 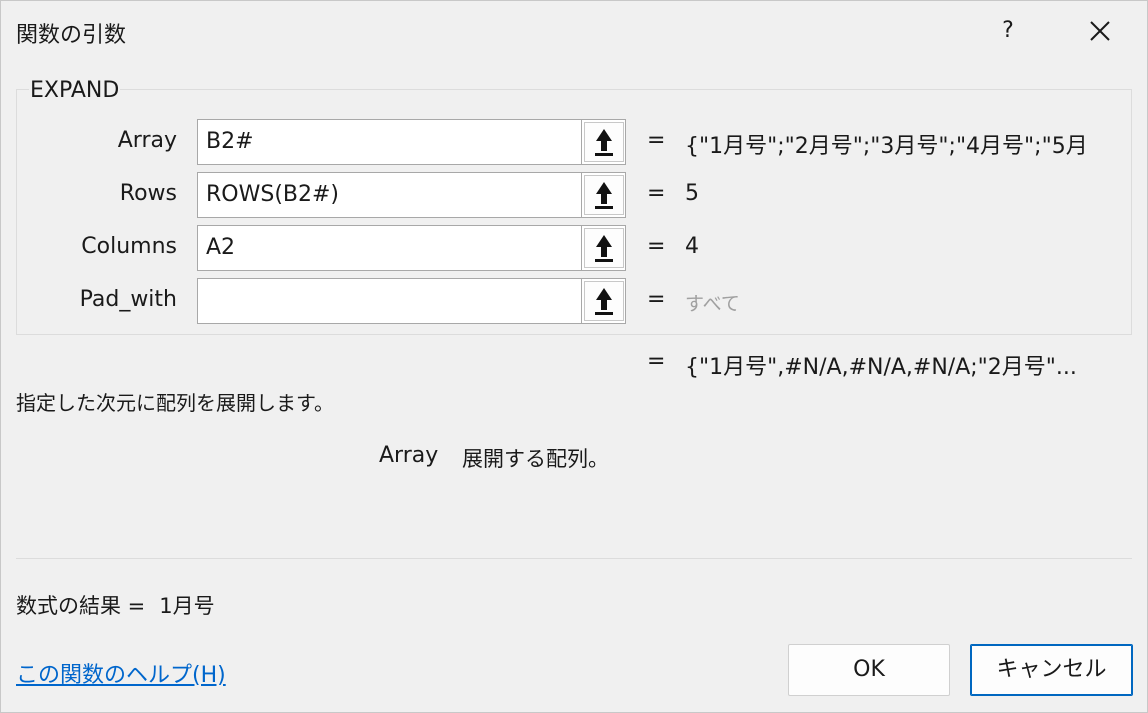 I want to click on dialog-title: 関数の引数, so click(x=71, y=35).